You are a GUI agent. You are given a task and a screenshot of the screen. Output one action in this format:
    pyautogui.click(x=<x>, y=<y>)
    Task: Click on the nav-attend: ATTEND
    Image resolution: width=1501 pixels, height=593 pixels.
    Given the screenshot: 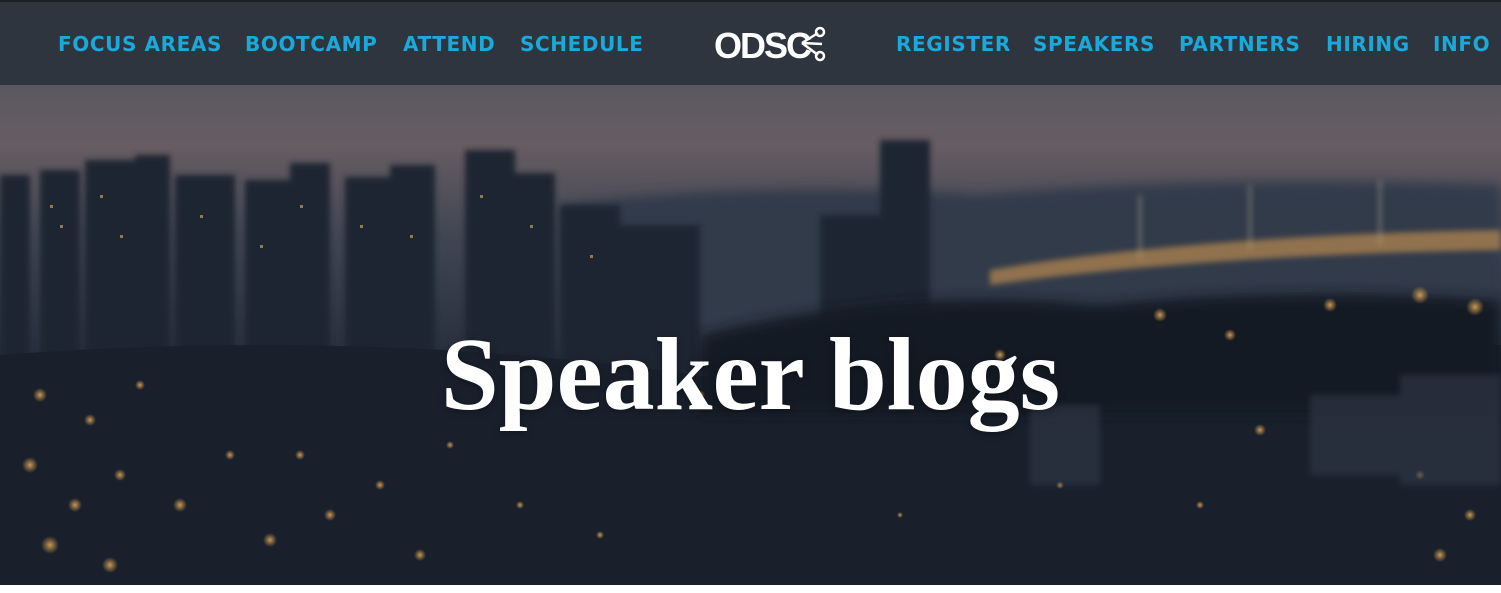 What is the action you would take?
    pyautogui.click(x=449, y=44)
    